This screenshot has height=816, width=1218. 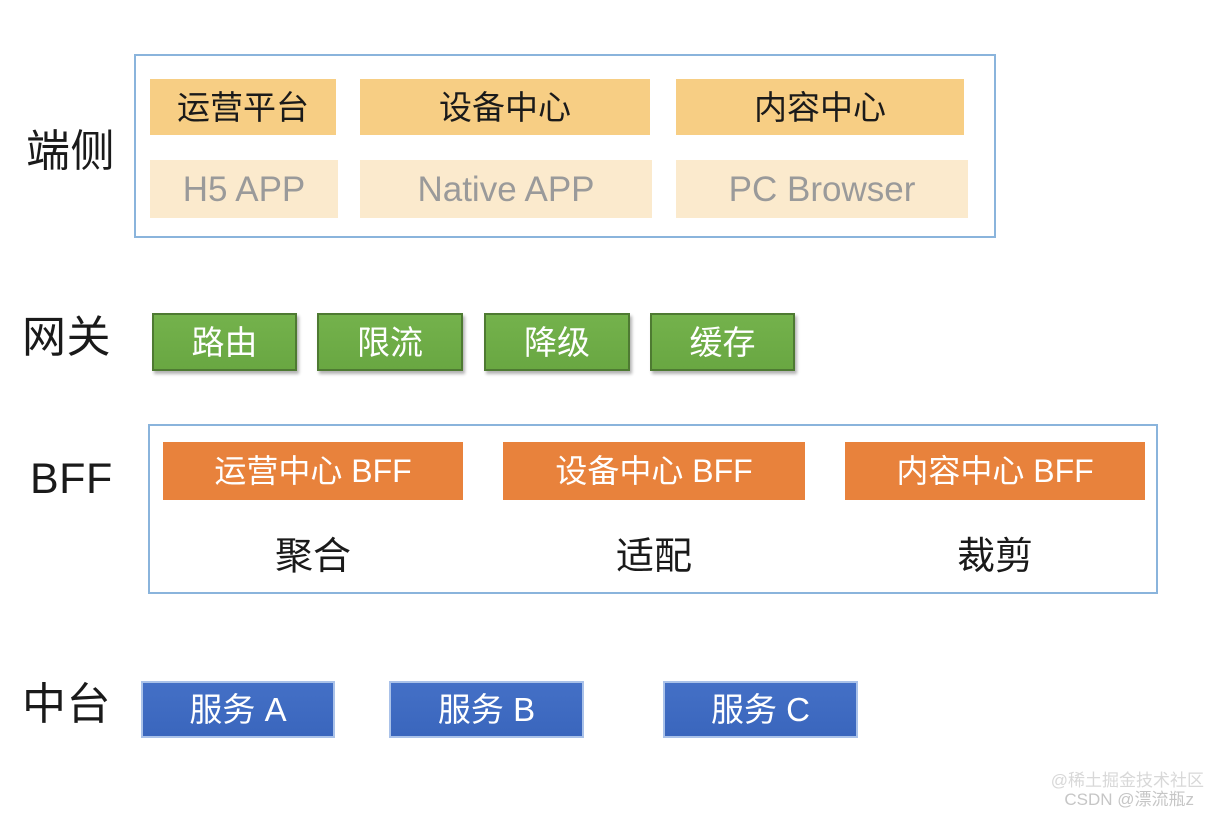 What do you see at coordinates (486, 709) in the screenshot?
I see `midend-service-b: 服务 B` at bounding box center [486, 709].